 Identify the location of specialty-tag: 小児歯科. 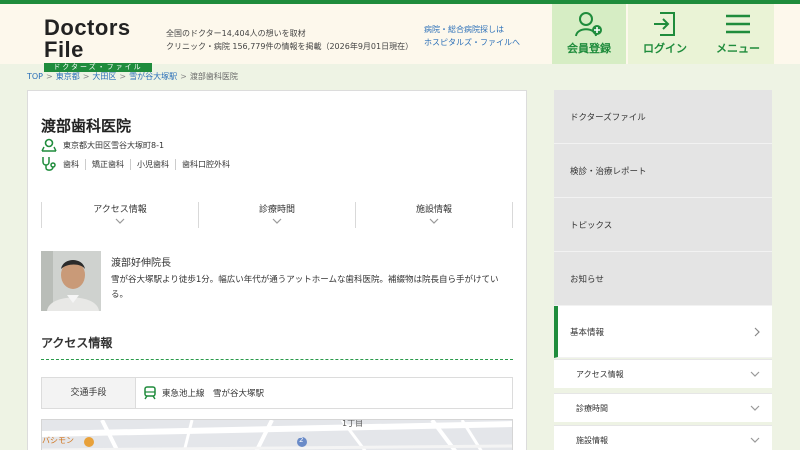
(152, 164).